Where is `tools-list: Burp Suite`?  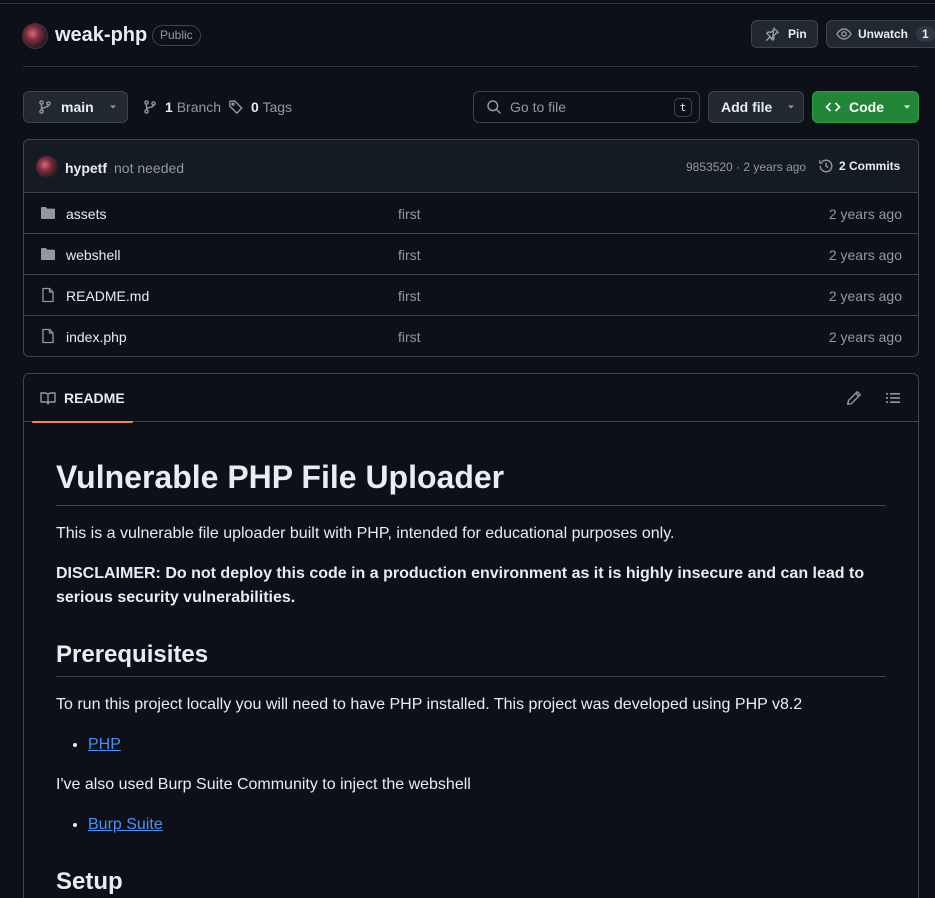 tools-list: Burp Suite is located at coordinates (471, 825).